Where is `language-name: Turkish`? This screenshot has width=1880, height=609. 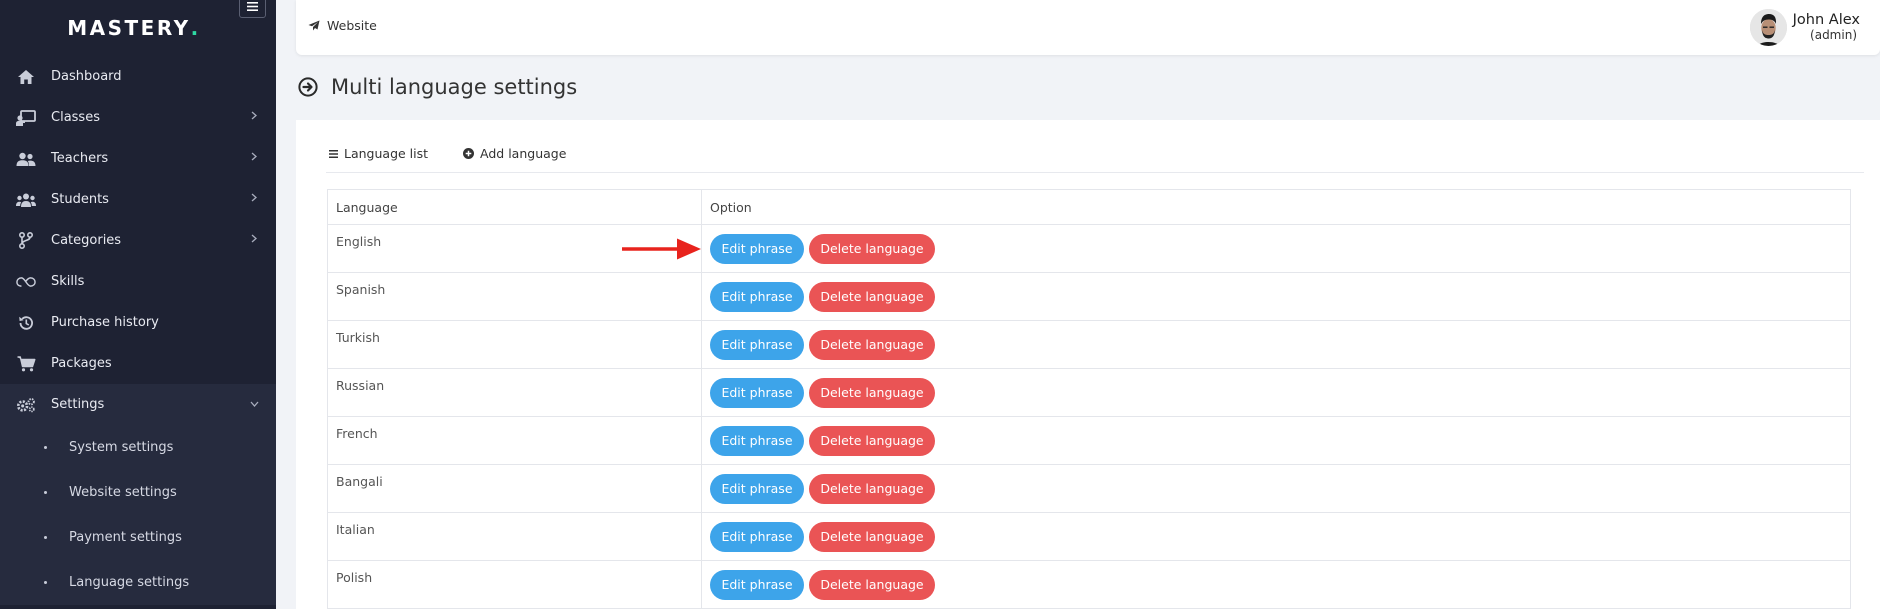 language-name: Turkish is located at coordinates (514, 344).